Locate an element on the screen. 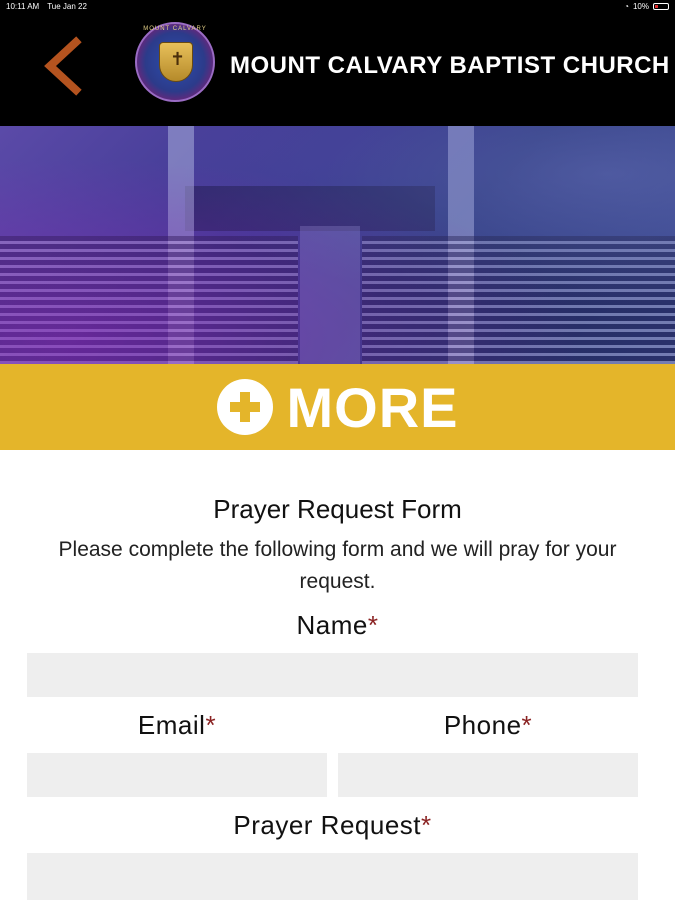 The width and height of the screenshot is (675, 900). prayer-request-label-text: Prayer Request is located at coordinates (327, 825).